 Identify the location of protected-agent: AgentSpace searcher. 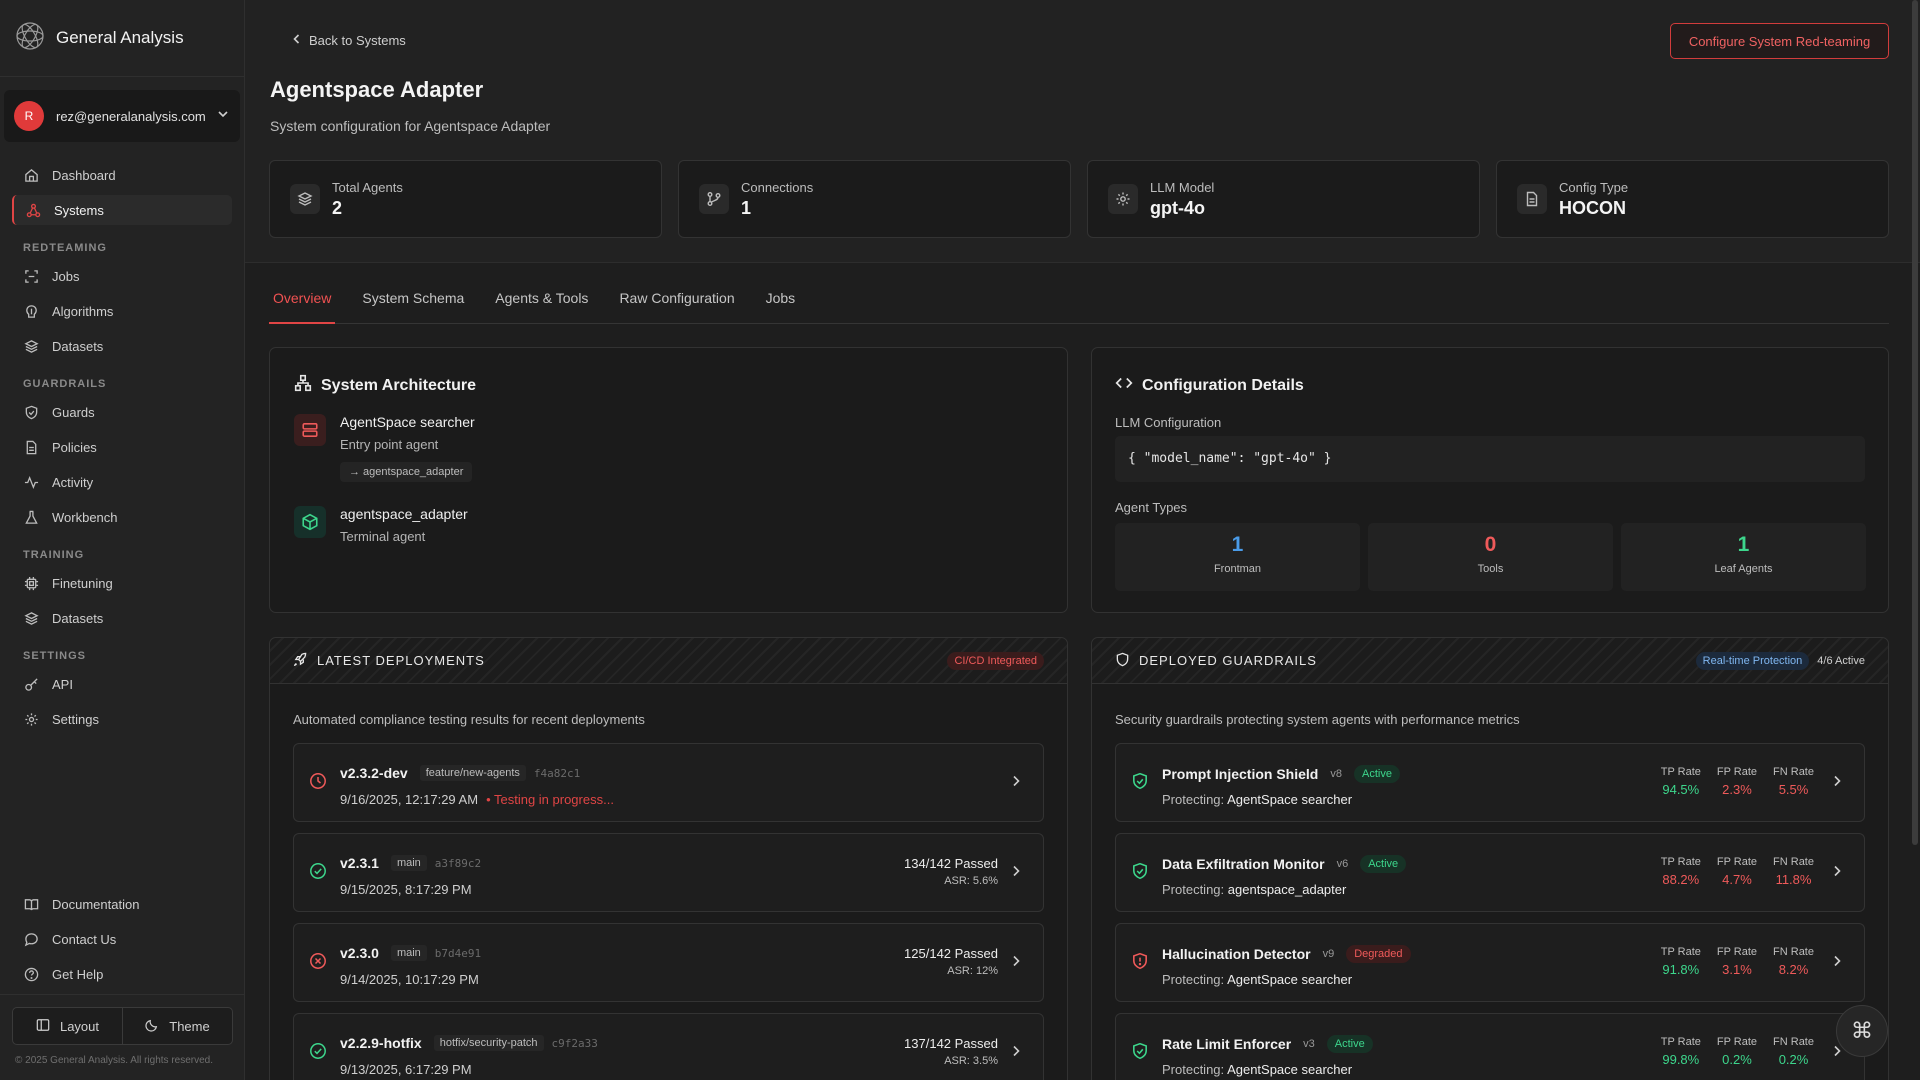
(1290, 979).